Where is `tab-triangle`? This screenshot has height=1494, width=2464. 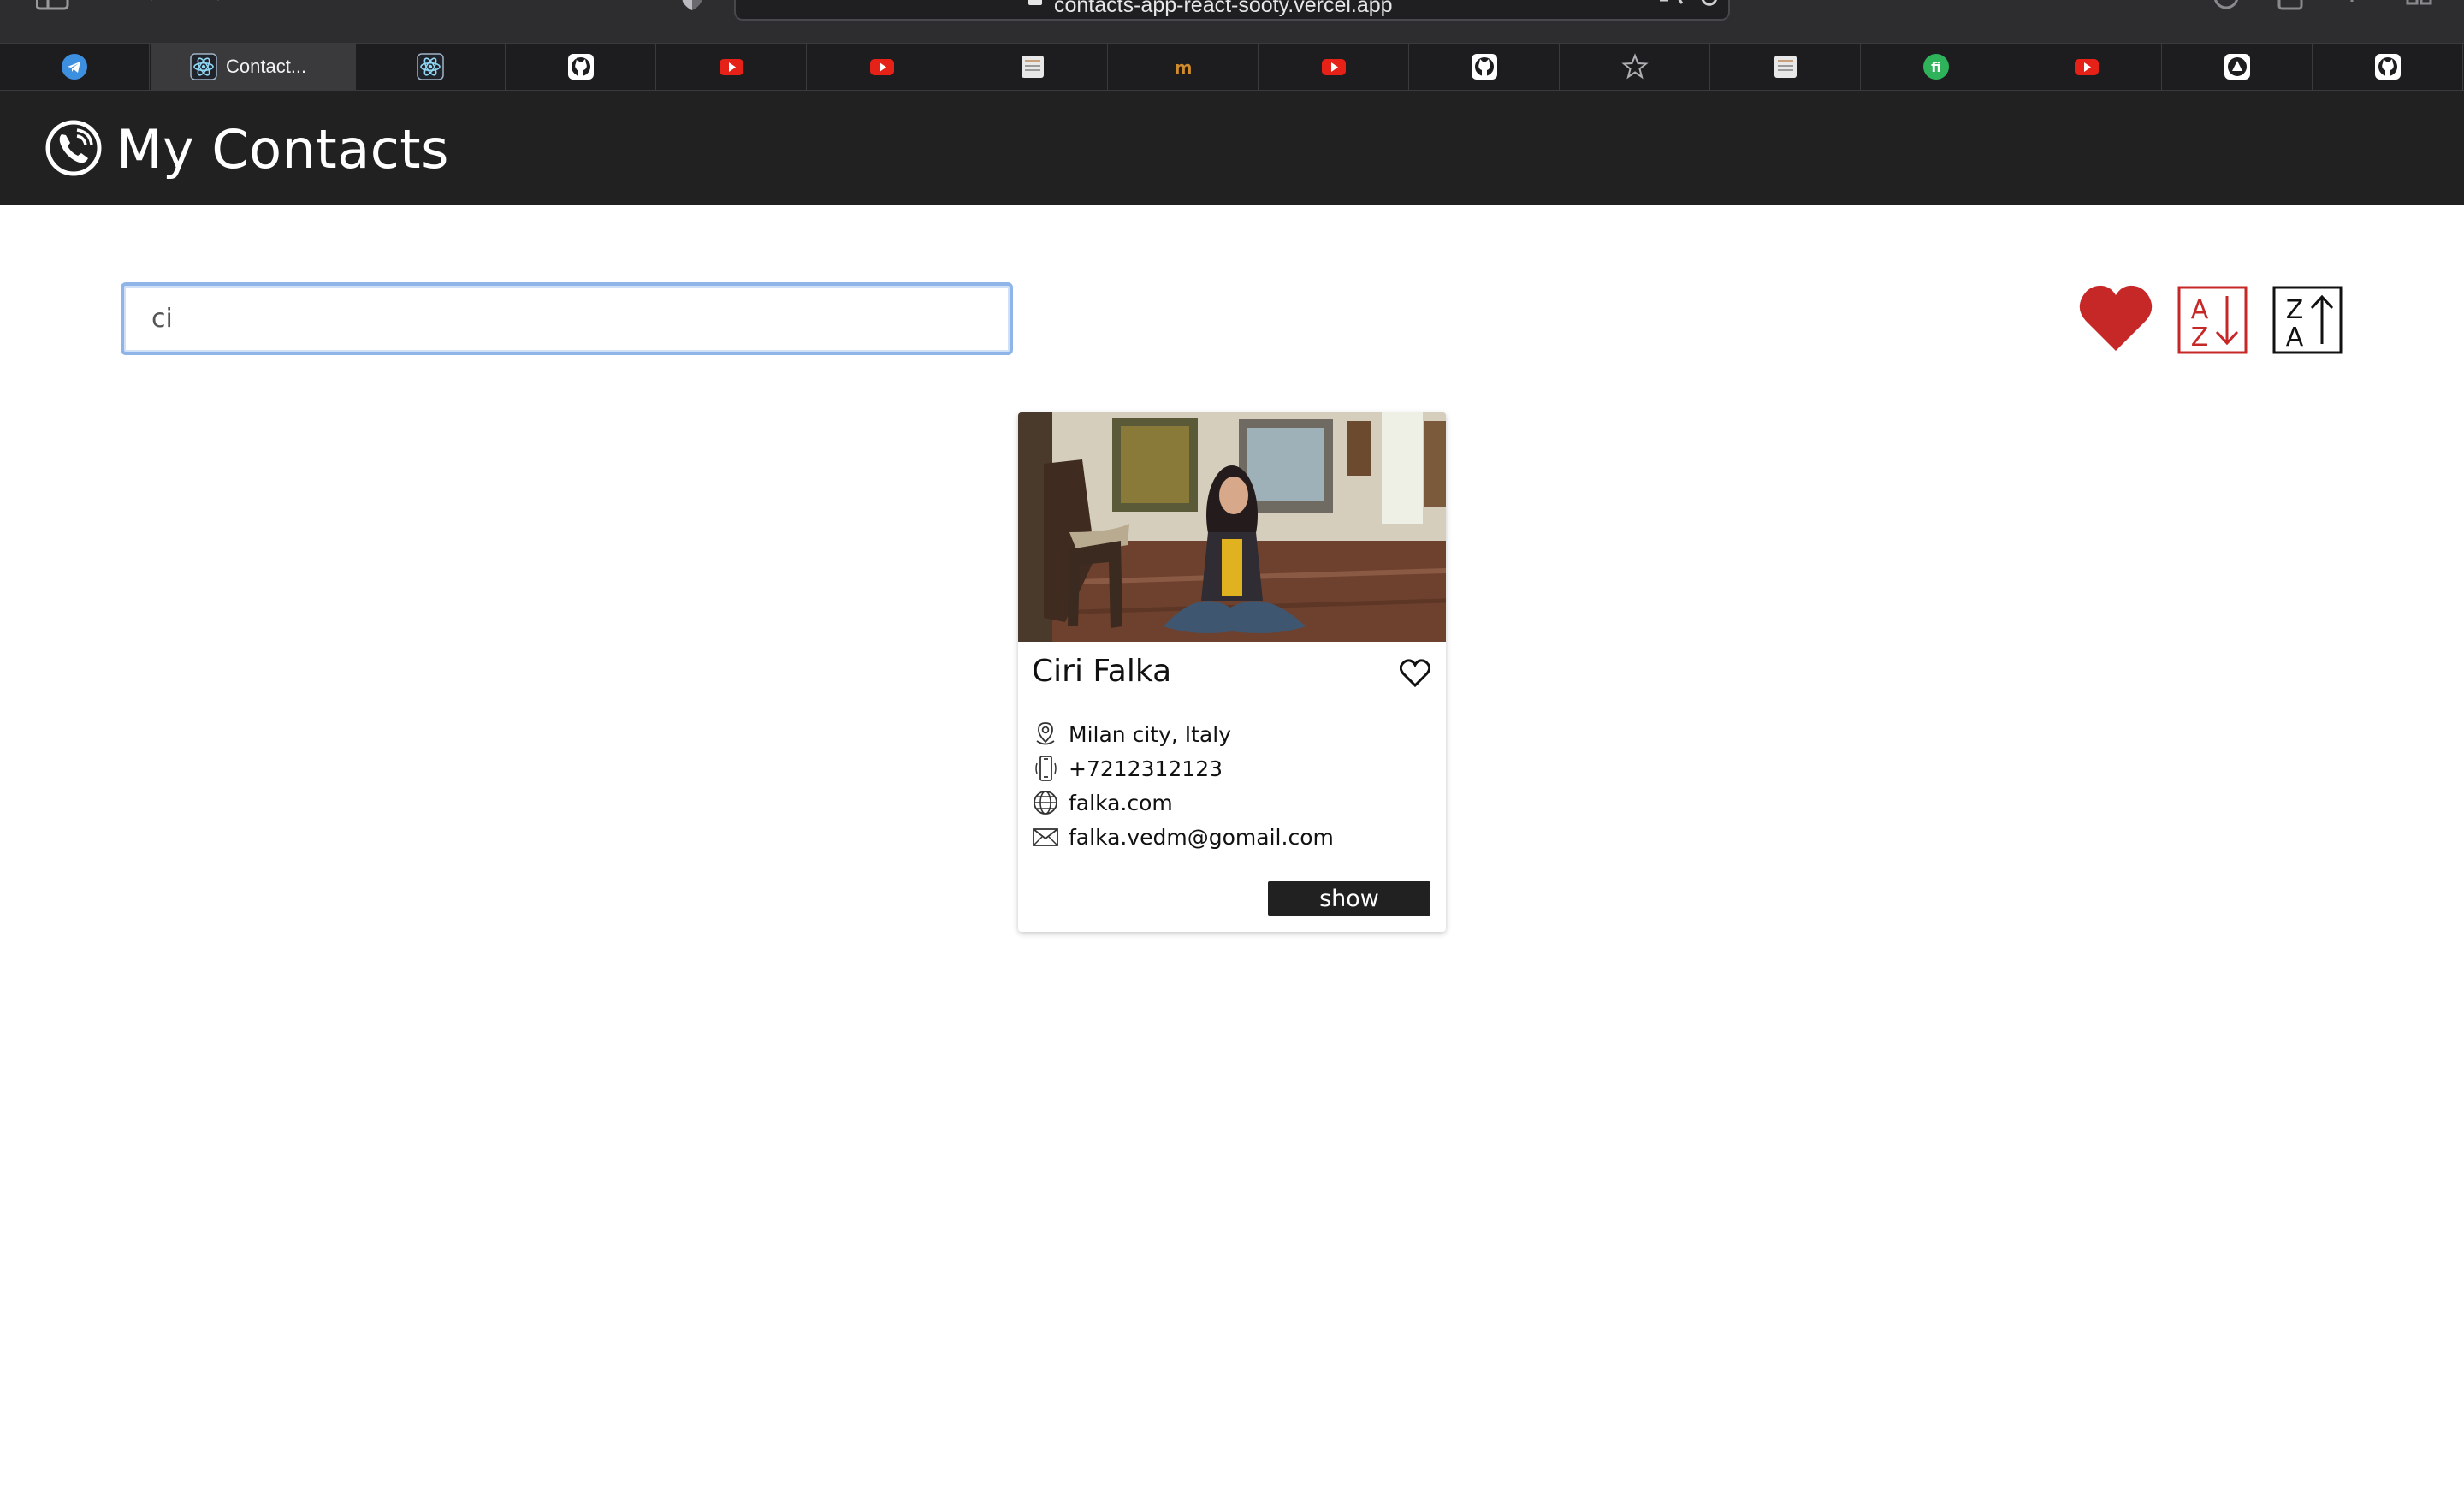
tab-triangle is located at coordinates (2238, 67).